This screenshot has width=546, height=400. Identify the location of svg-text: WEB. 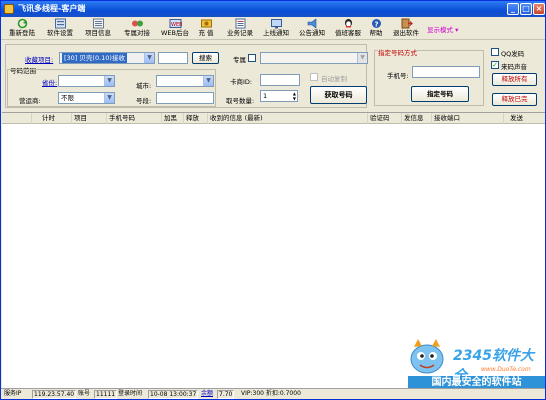
(176, 25).